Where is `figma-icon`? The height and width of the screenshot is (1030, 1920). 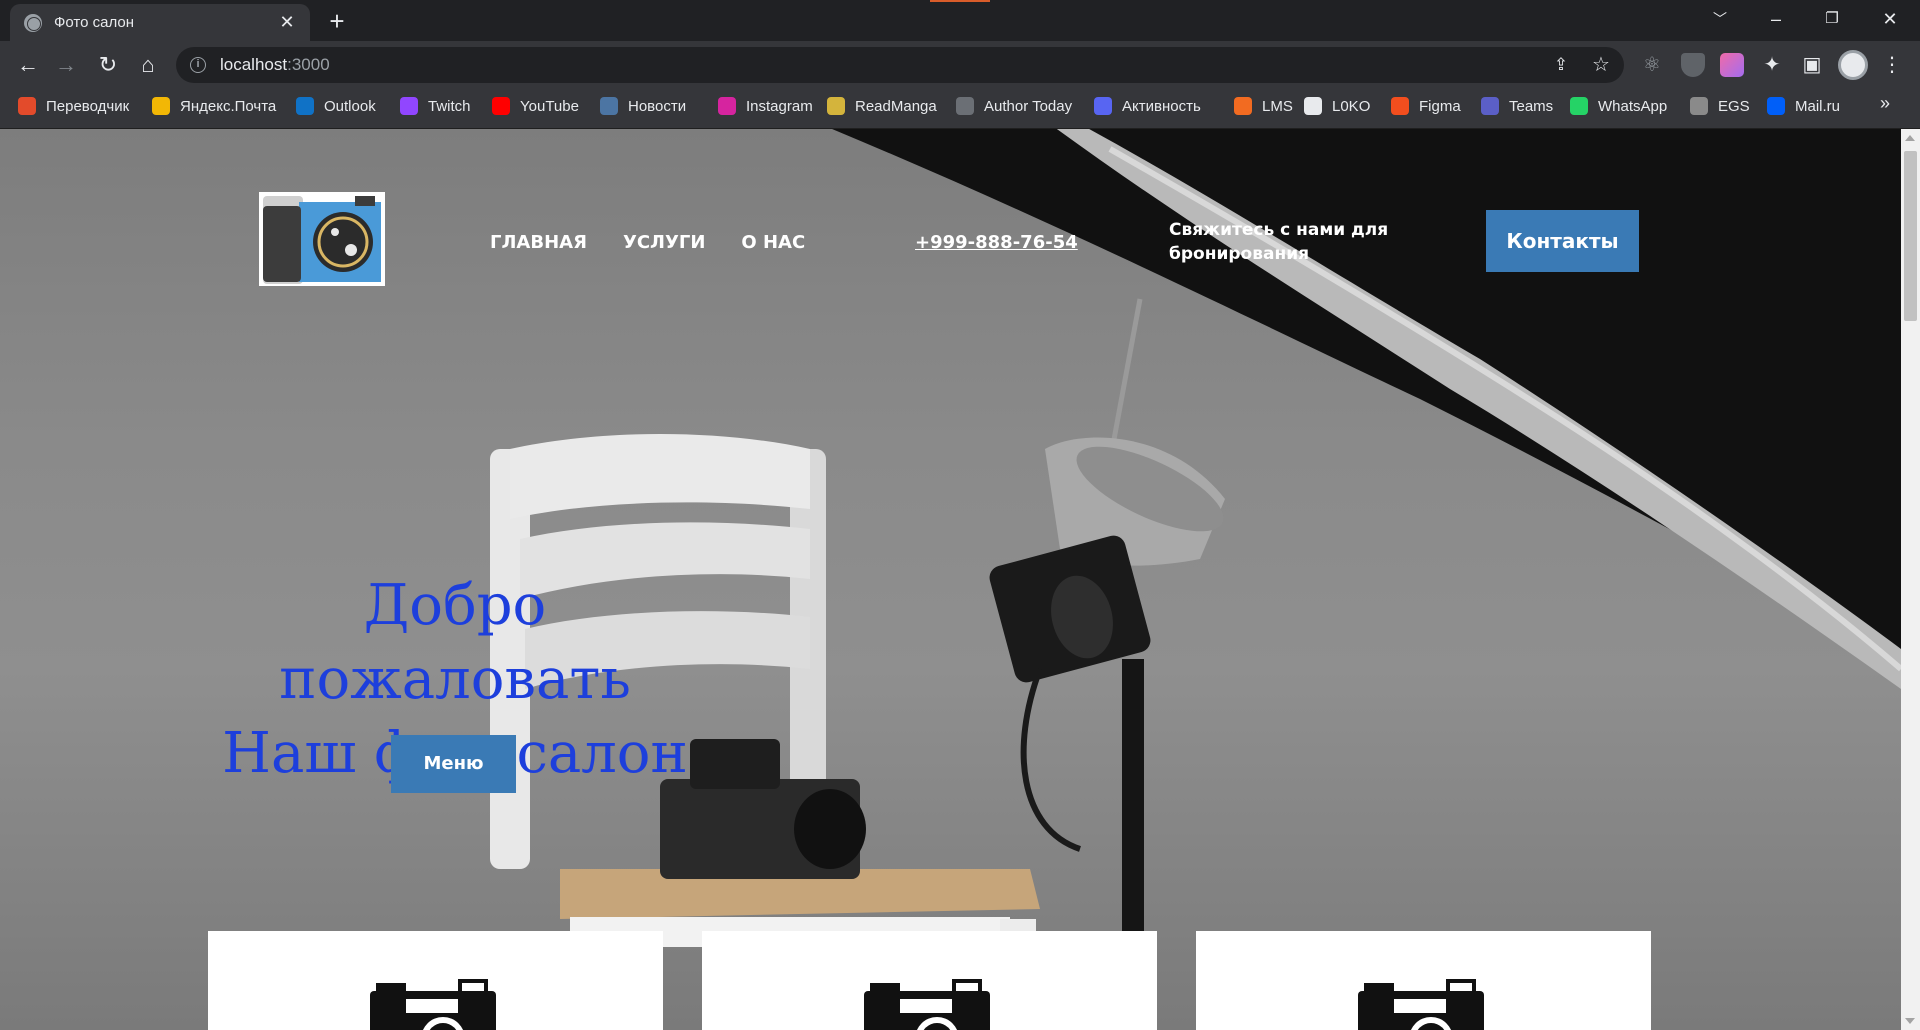
figma-icon is located at coordinates (1400, 106).